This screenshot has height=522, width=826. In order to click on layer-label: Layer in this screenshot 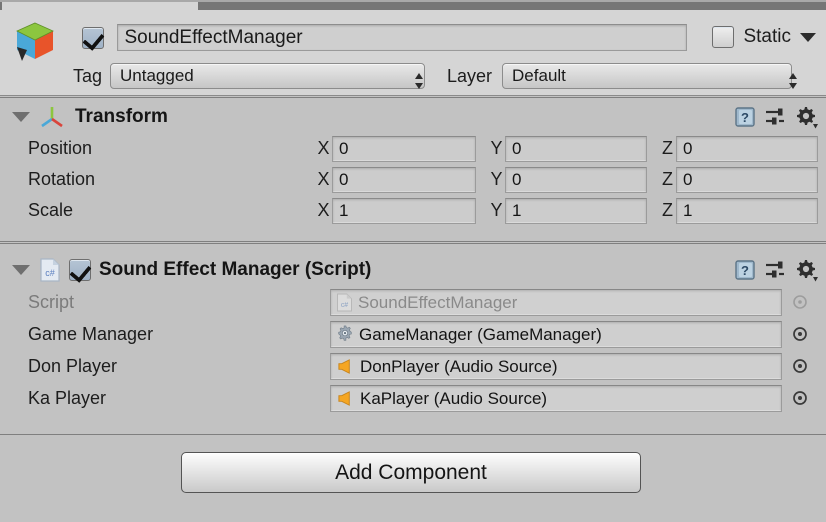, I will do `click(470, 75)`.